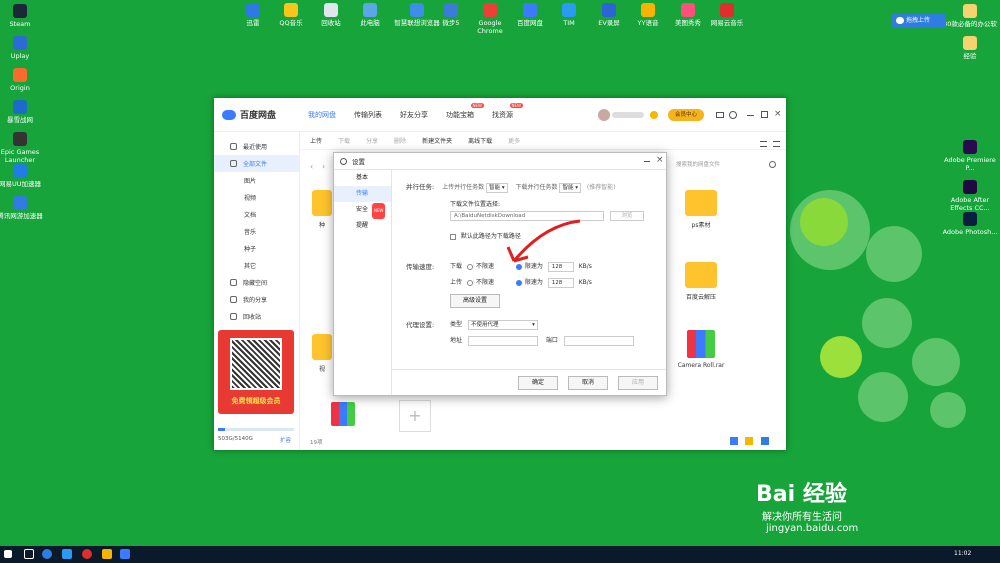  Describe the element at coordinates (323, 166) in the screenshot. I see `forward-icon: ›` at that location.